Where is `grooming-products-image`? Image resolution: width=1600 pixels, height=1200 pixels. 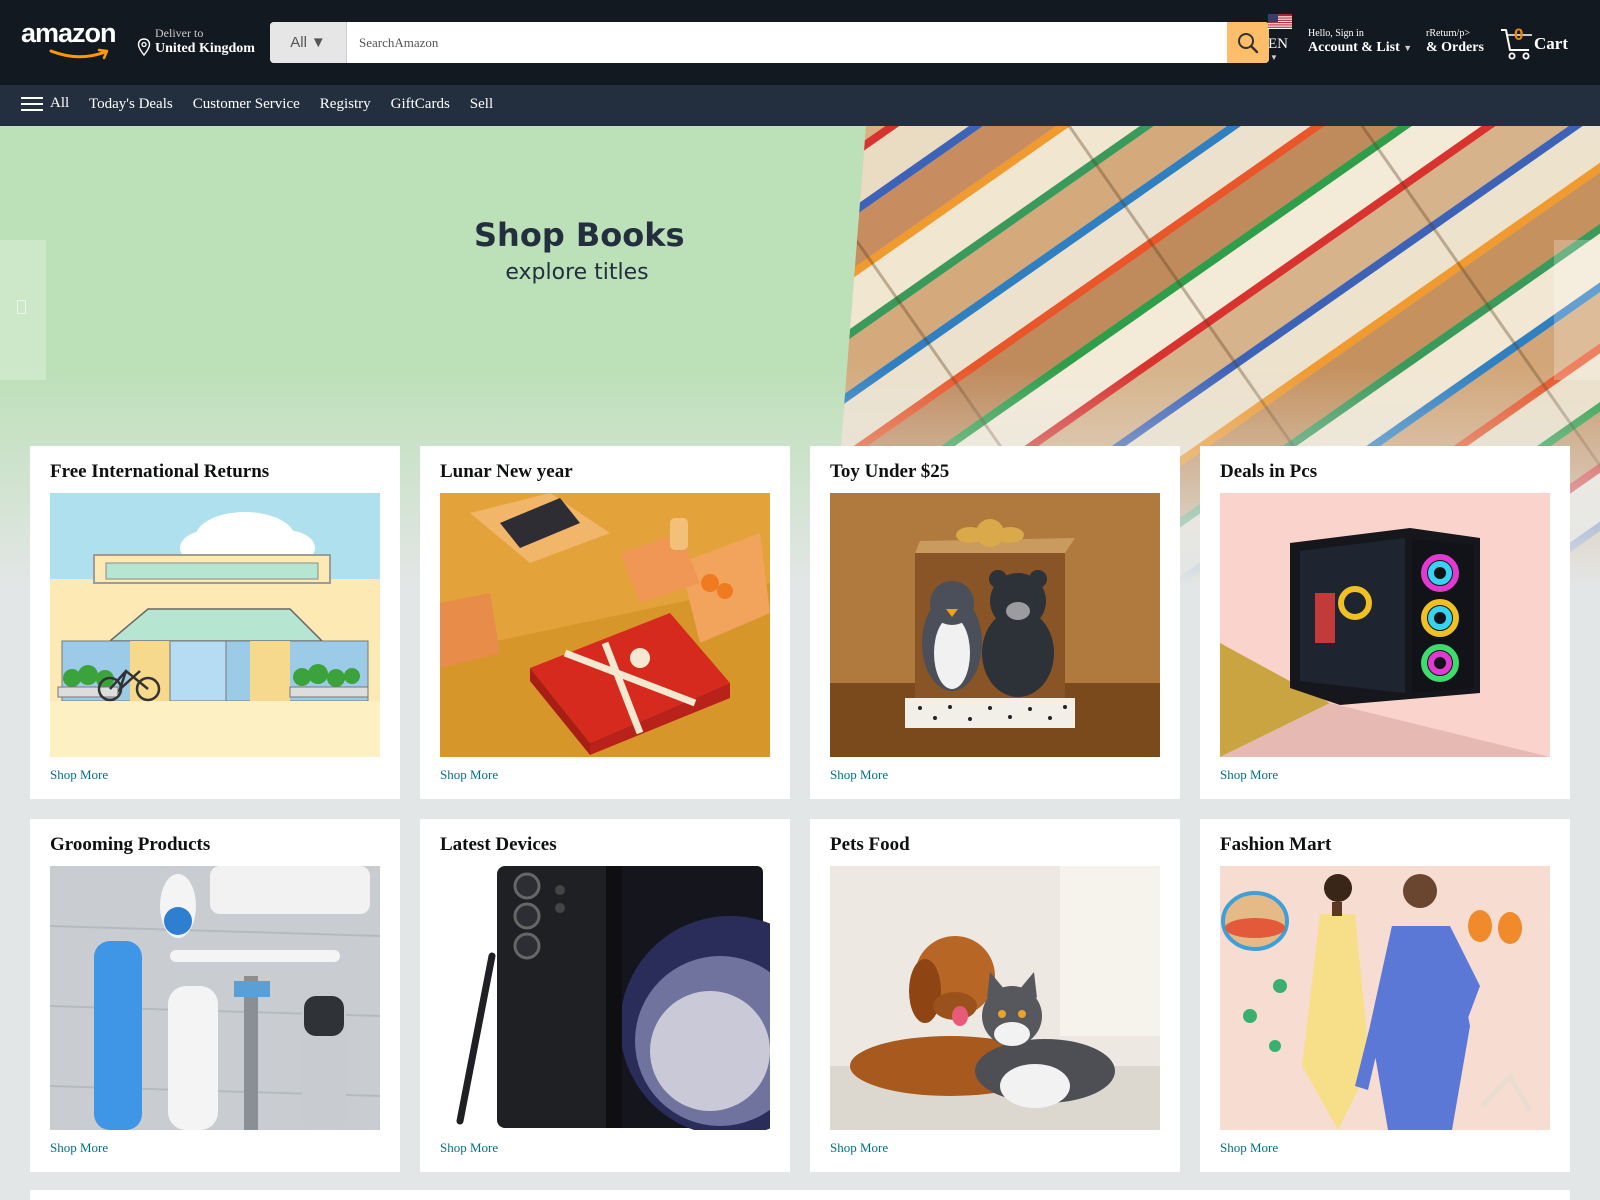 grooming-products-image is located at coordinates (215, 998).